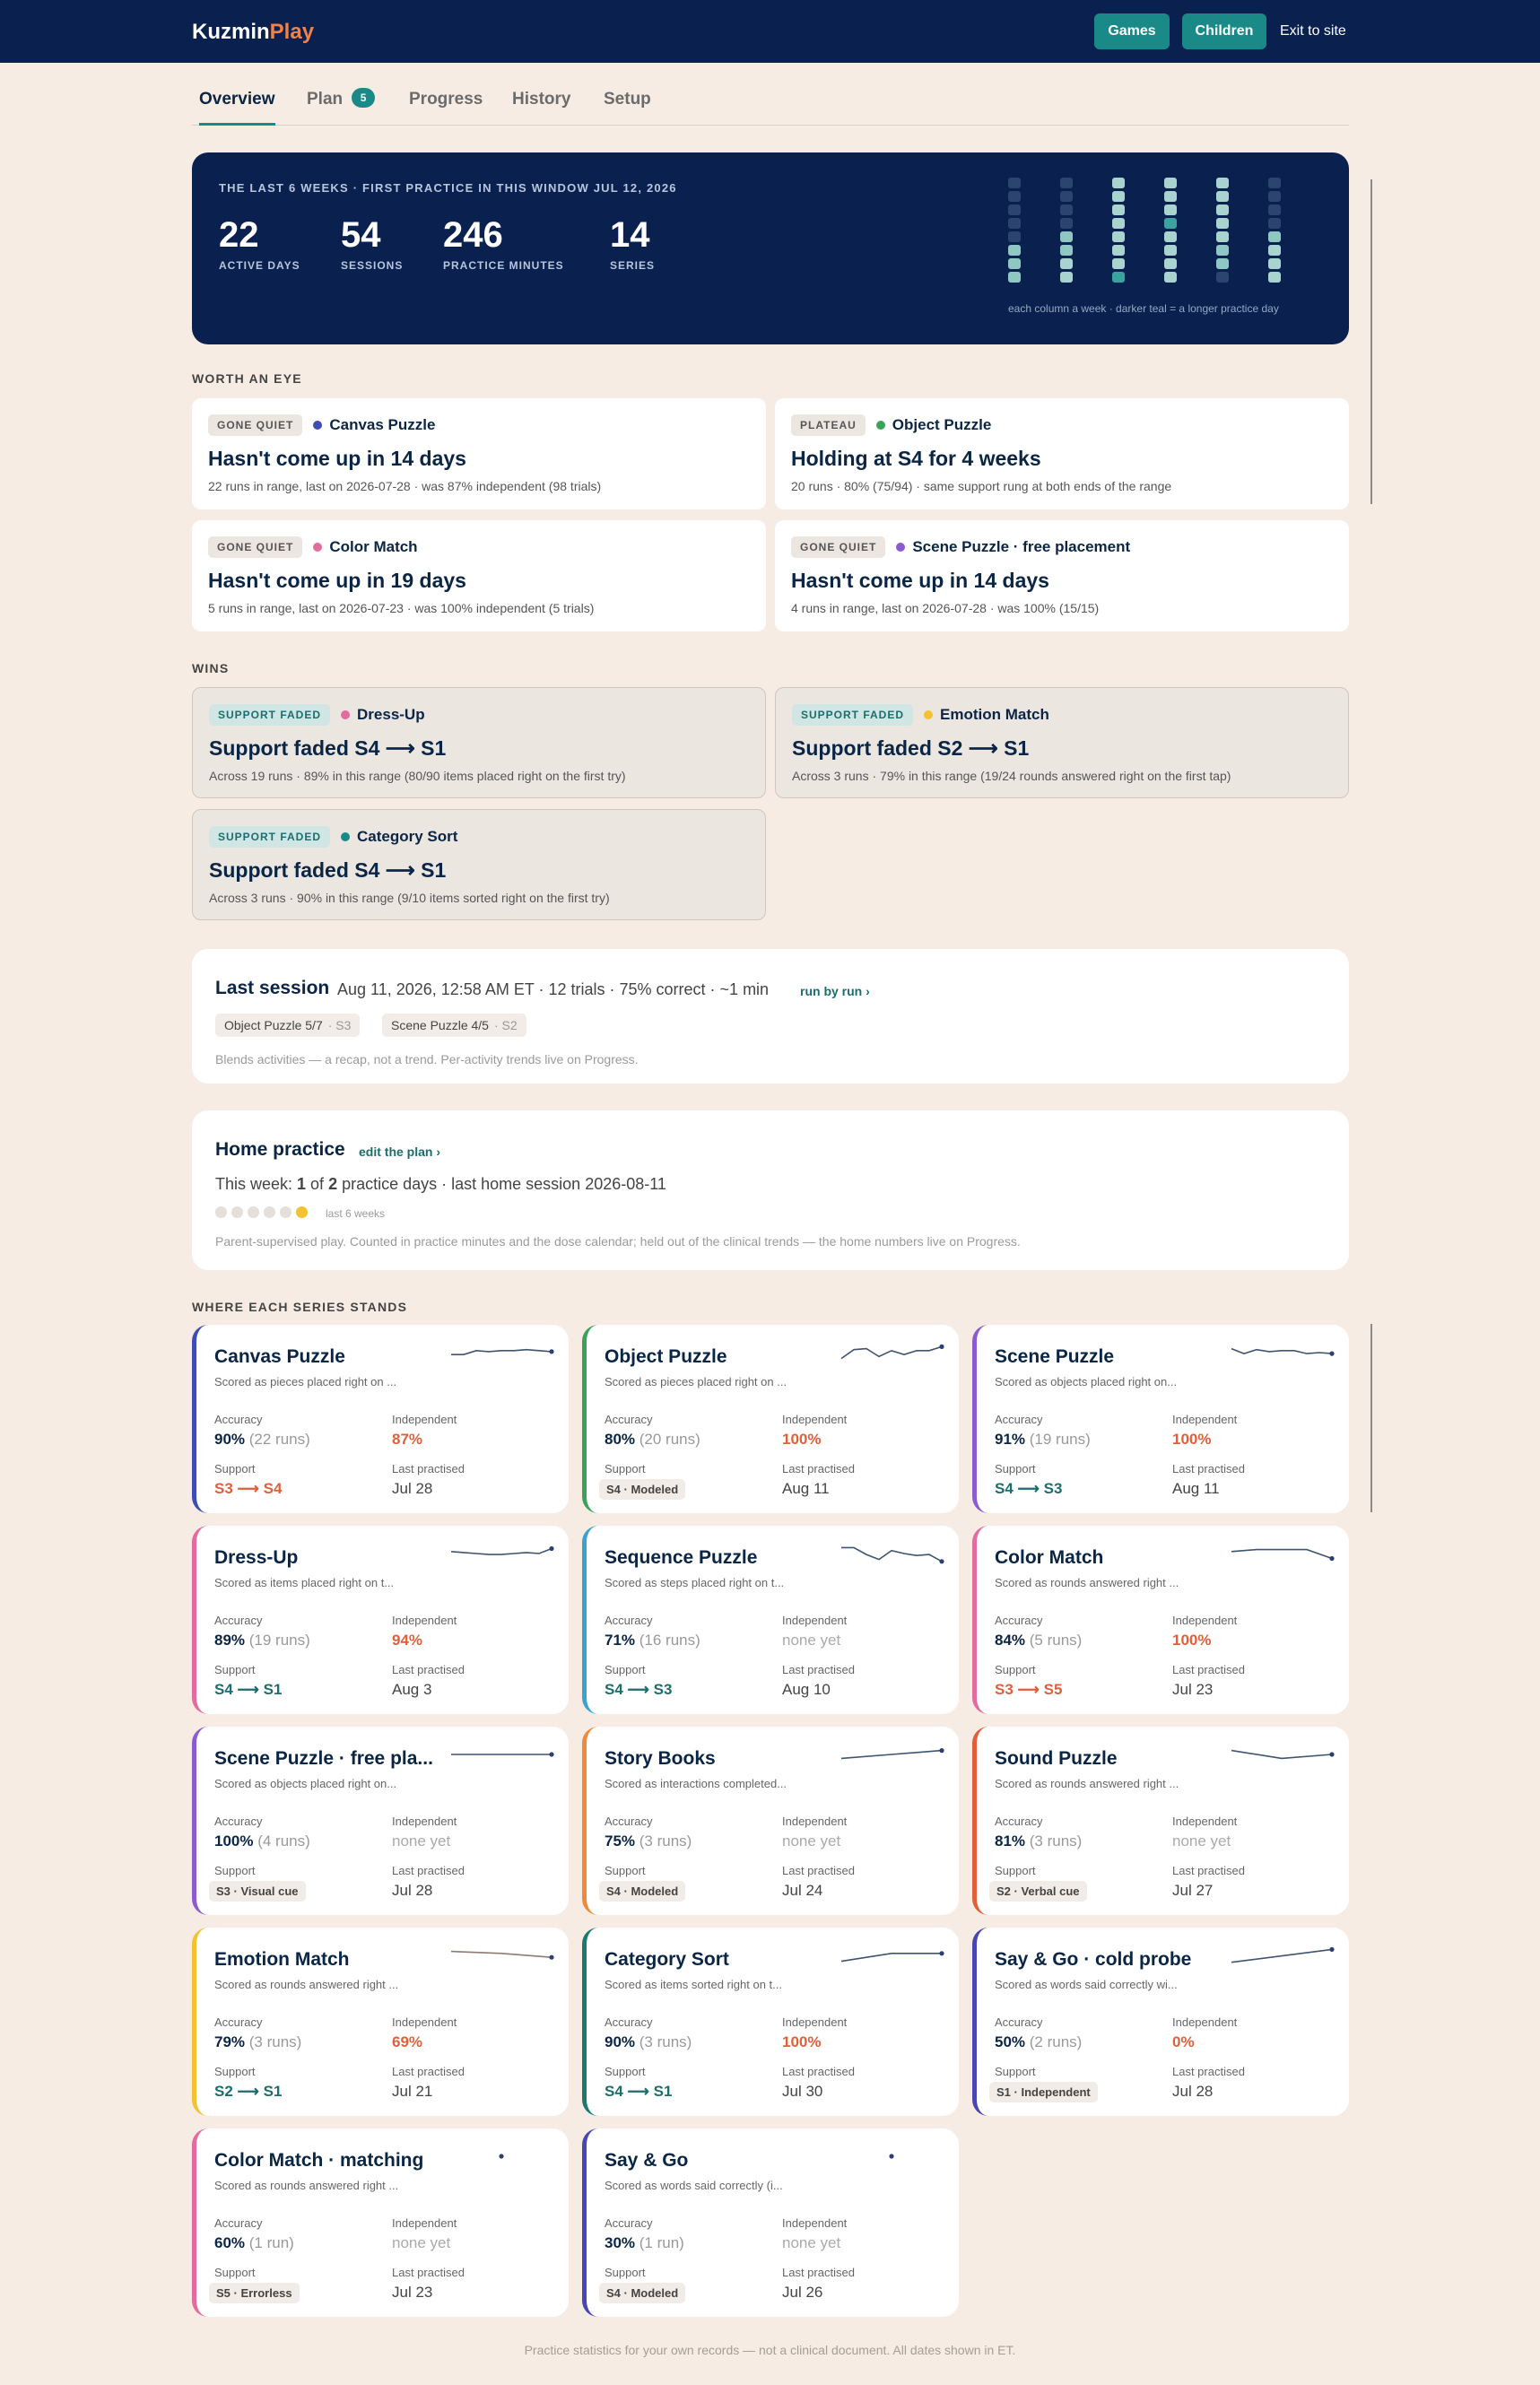 The height and width of the screenshot is (2385, 1540). Describe the element at coordinates (811, 2242) in the screenshot. I see `independent-value: none yet` at that location.